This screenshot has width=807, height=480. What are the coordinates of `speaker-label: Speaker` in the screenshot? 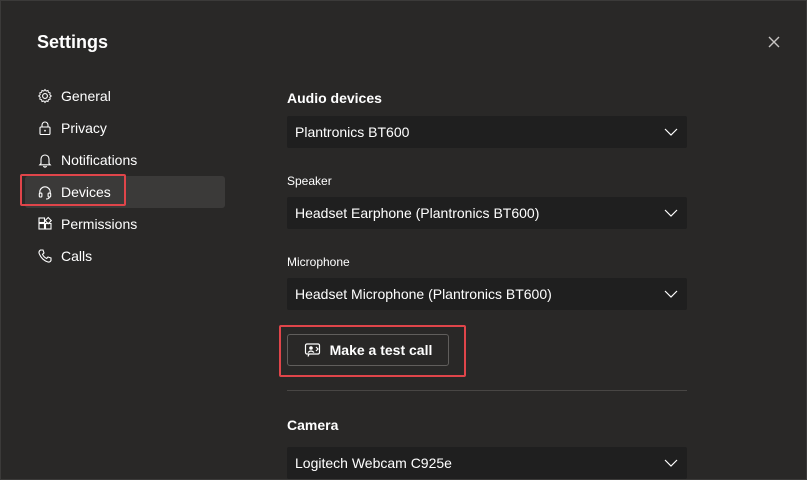 It's located at (309, 181).